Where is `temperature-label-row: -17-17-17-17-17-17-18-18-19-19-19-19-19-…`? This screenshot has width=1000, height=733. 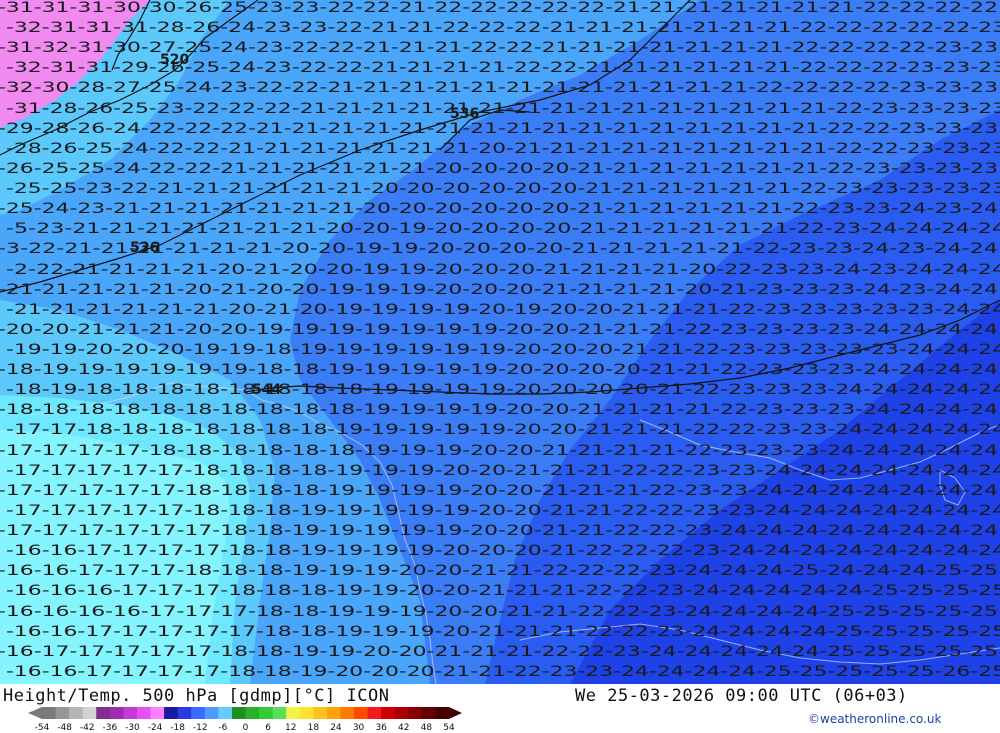
temperature-label-row: -17-17-17-17-17-17-18-18-19-19-19-19-19-… is located at coordinates (499, 531).